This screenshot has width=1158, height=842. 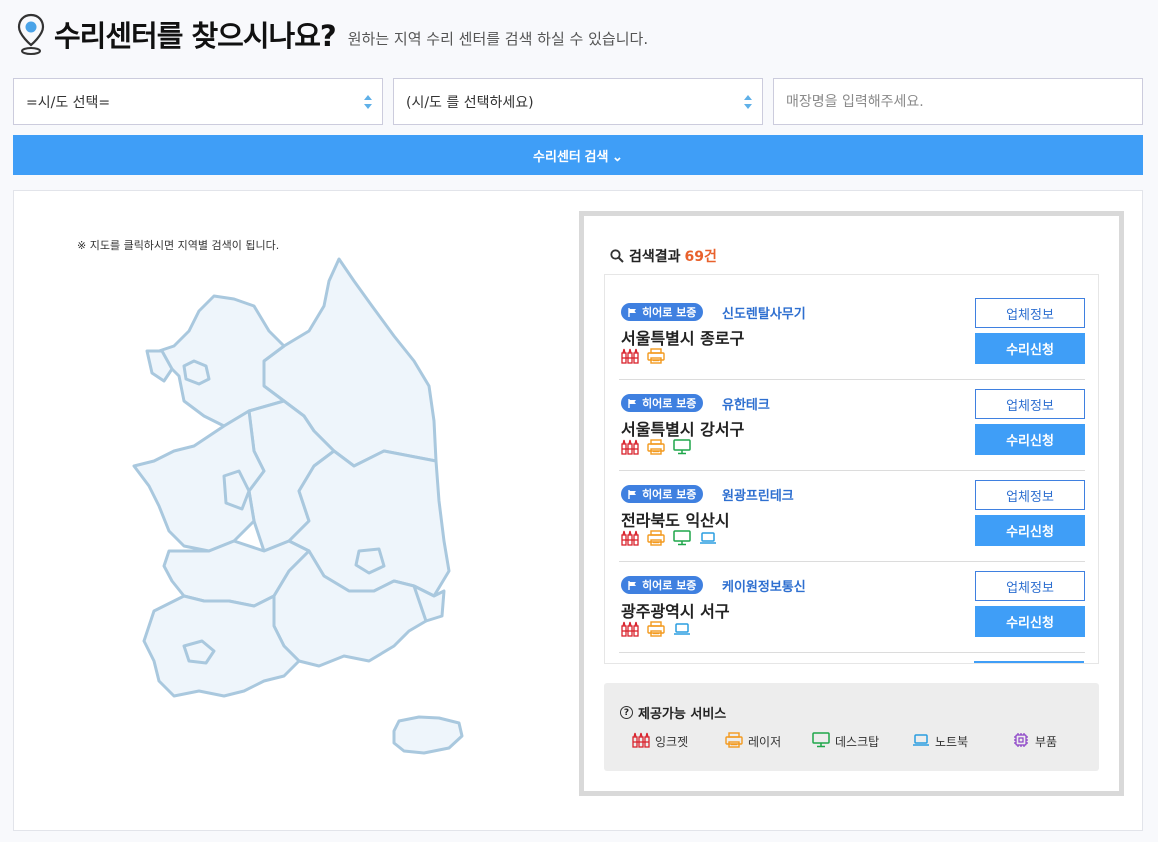 I want to click on center-name: 원광프린테크, so click(x=758, y=494).